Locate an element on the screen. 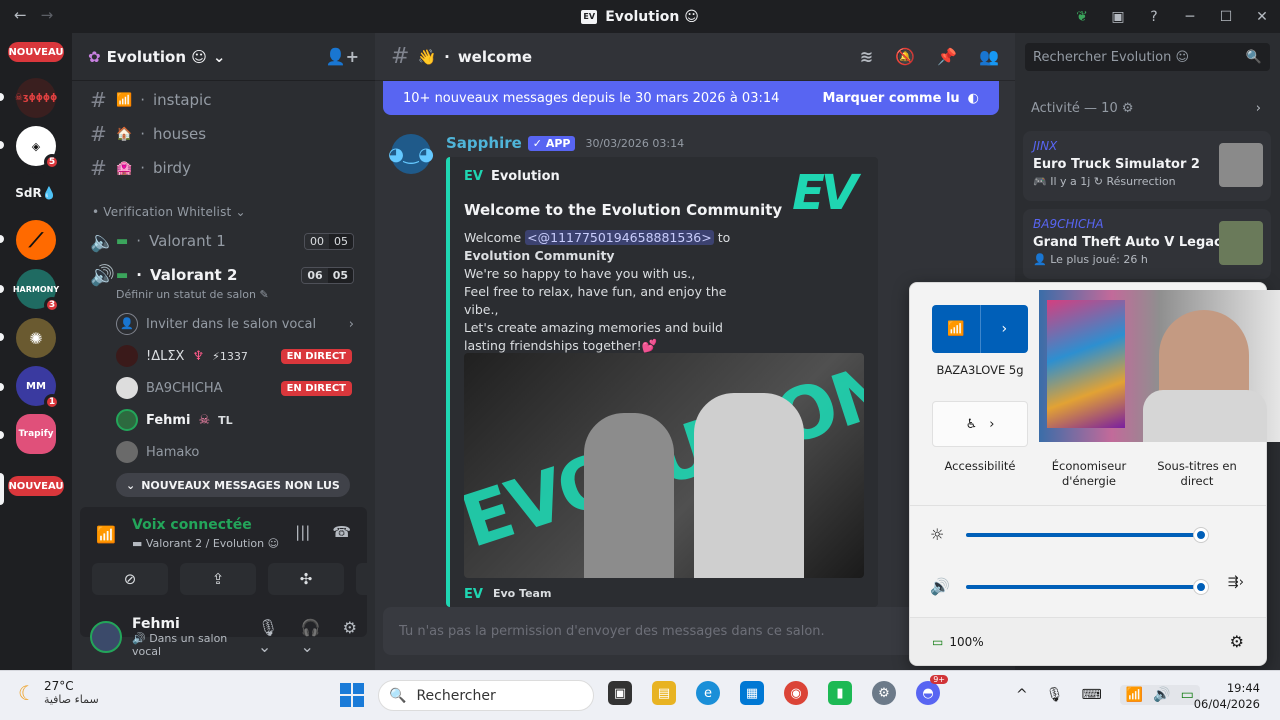 The image size is (1280, 720). channel-birdy: # 🏩 · birdy is located at coordinates (221, 168).